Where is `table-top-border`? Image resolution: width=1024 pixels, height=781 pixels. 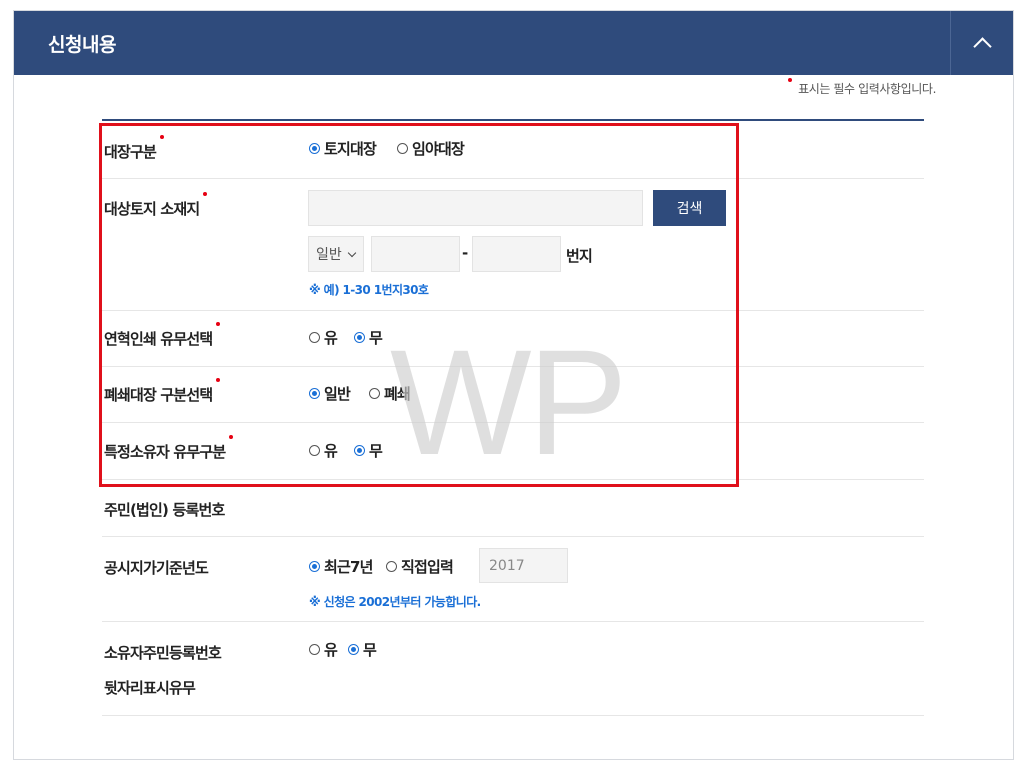
table-top-border is located at coordinates (513, 120).